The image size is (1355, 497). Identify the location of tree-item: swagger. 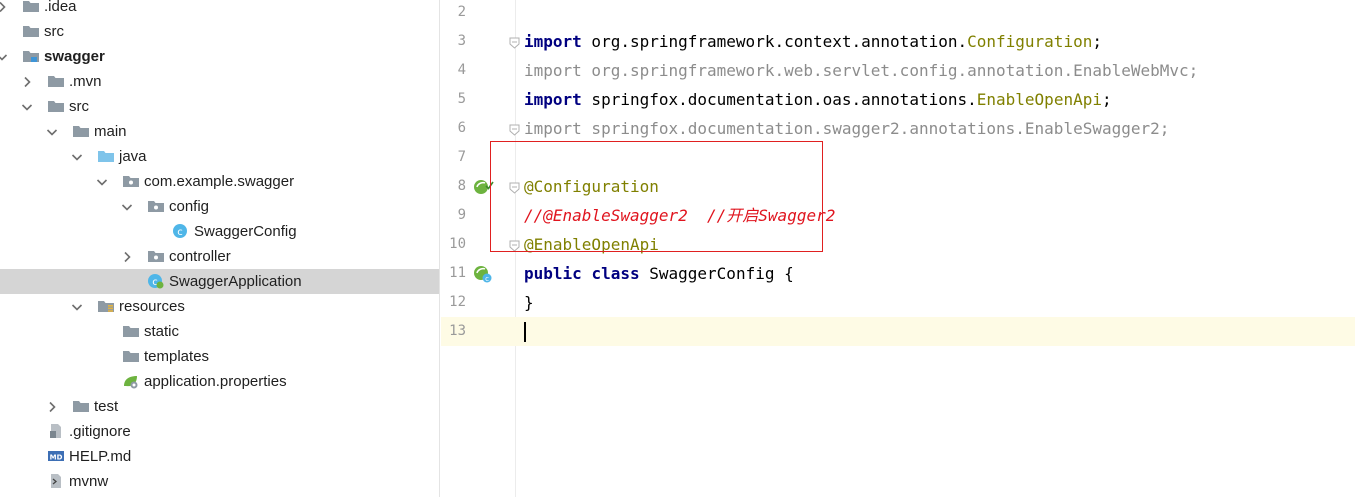
(219, 56).